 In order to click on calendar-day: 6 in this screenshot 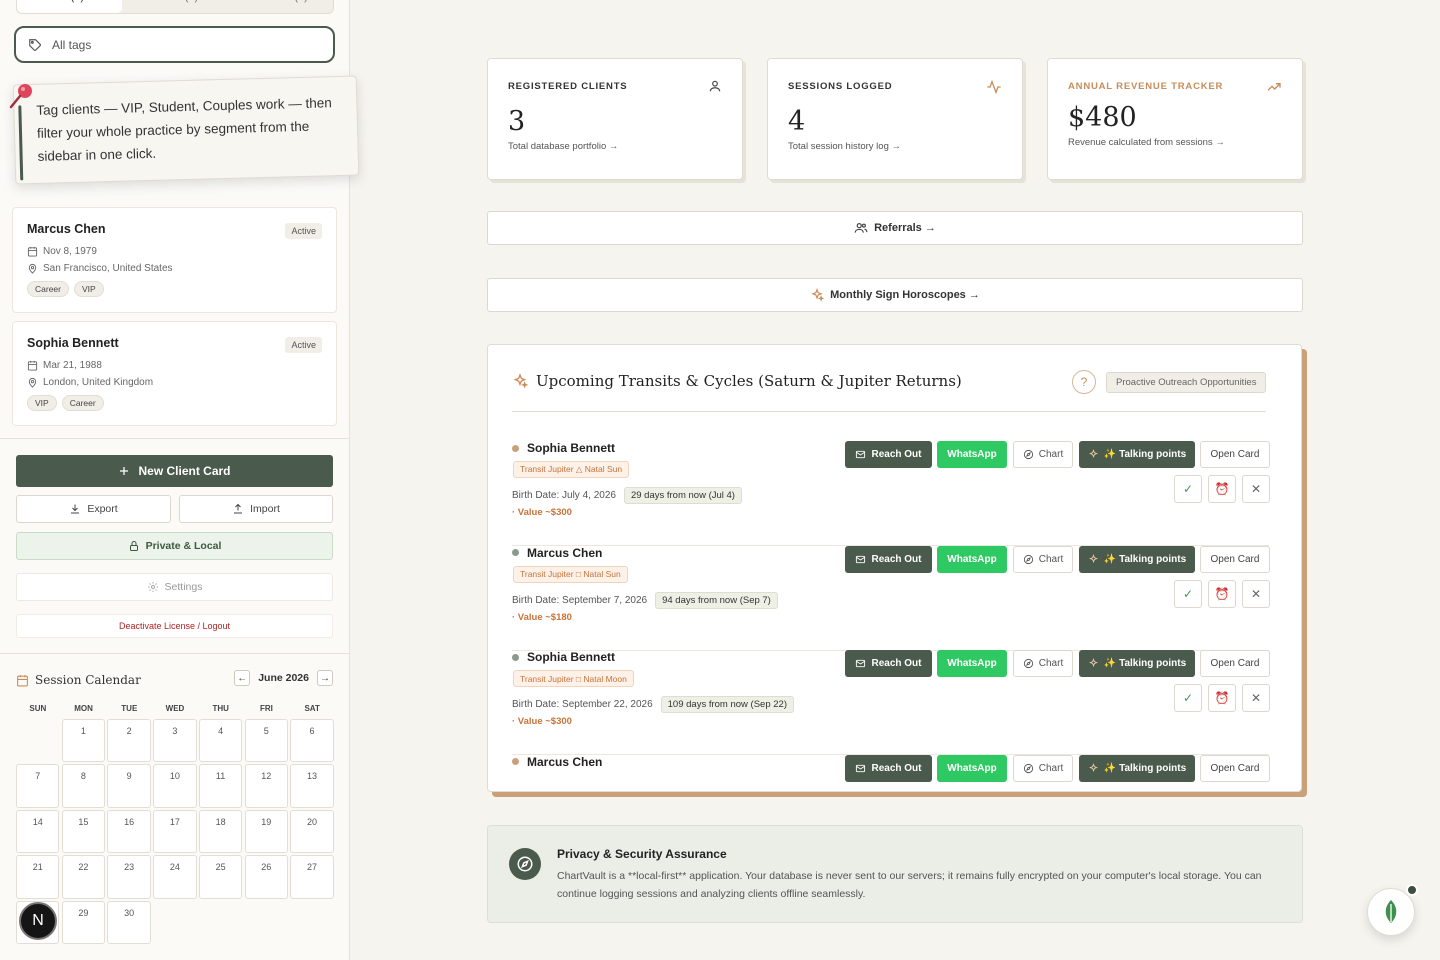, I will do `click(312, 741)`.